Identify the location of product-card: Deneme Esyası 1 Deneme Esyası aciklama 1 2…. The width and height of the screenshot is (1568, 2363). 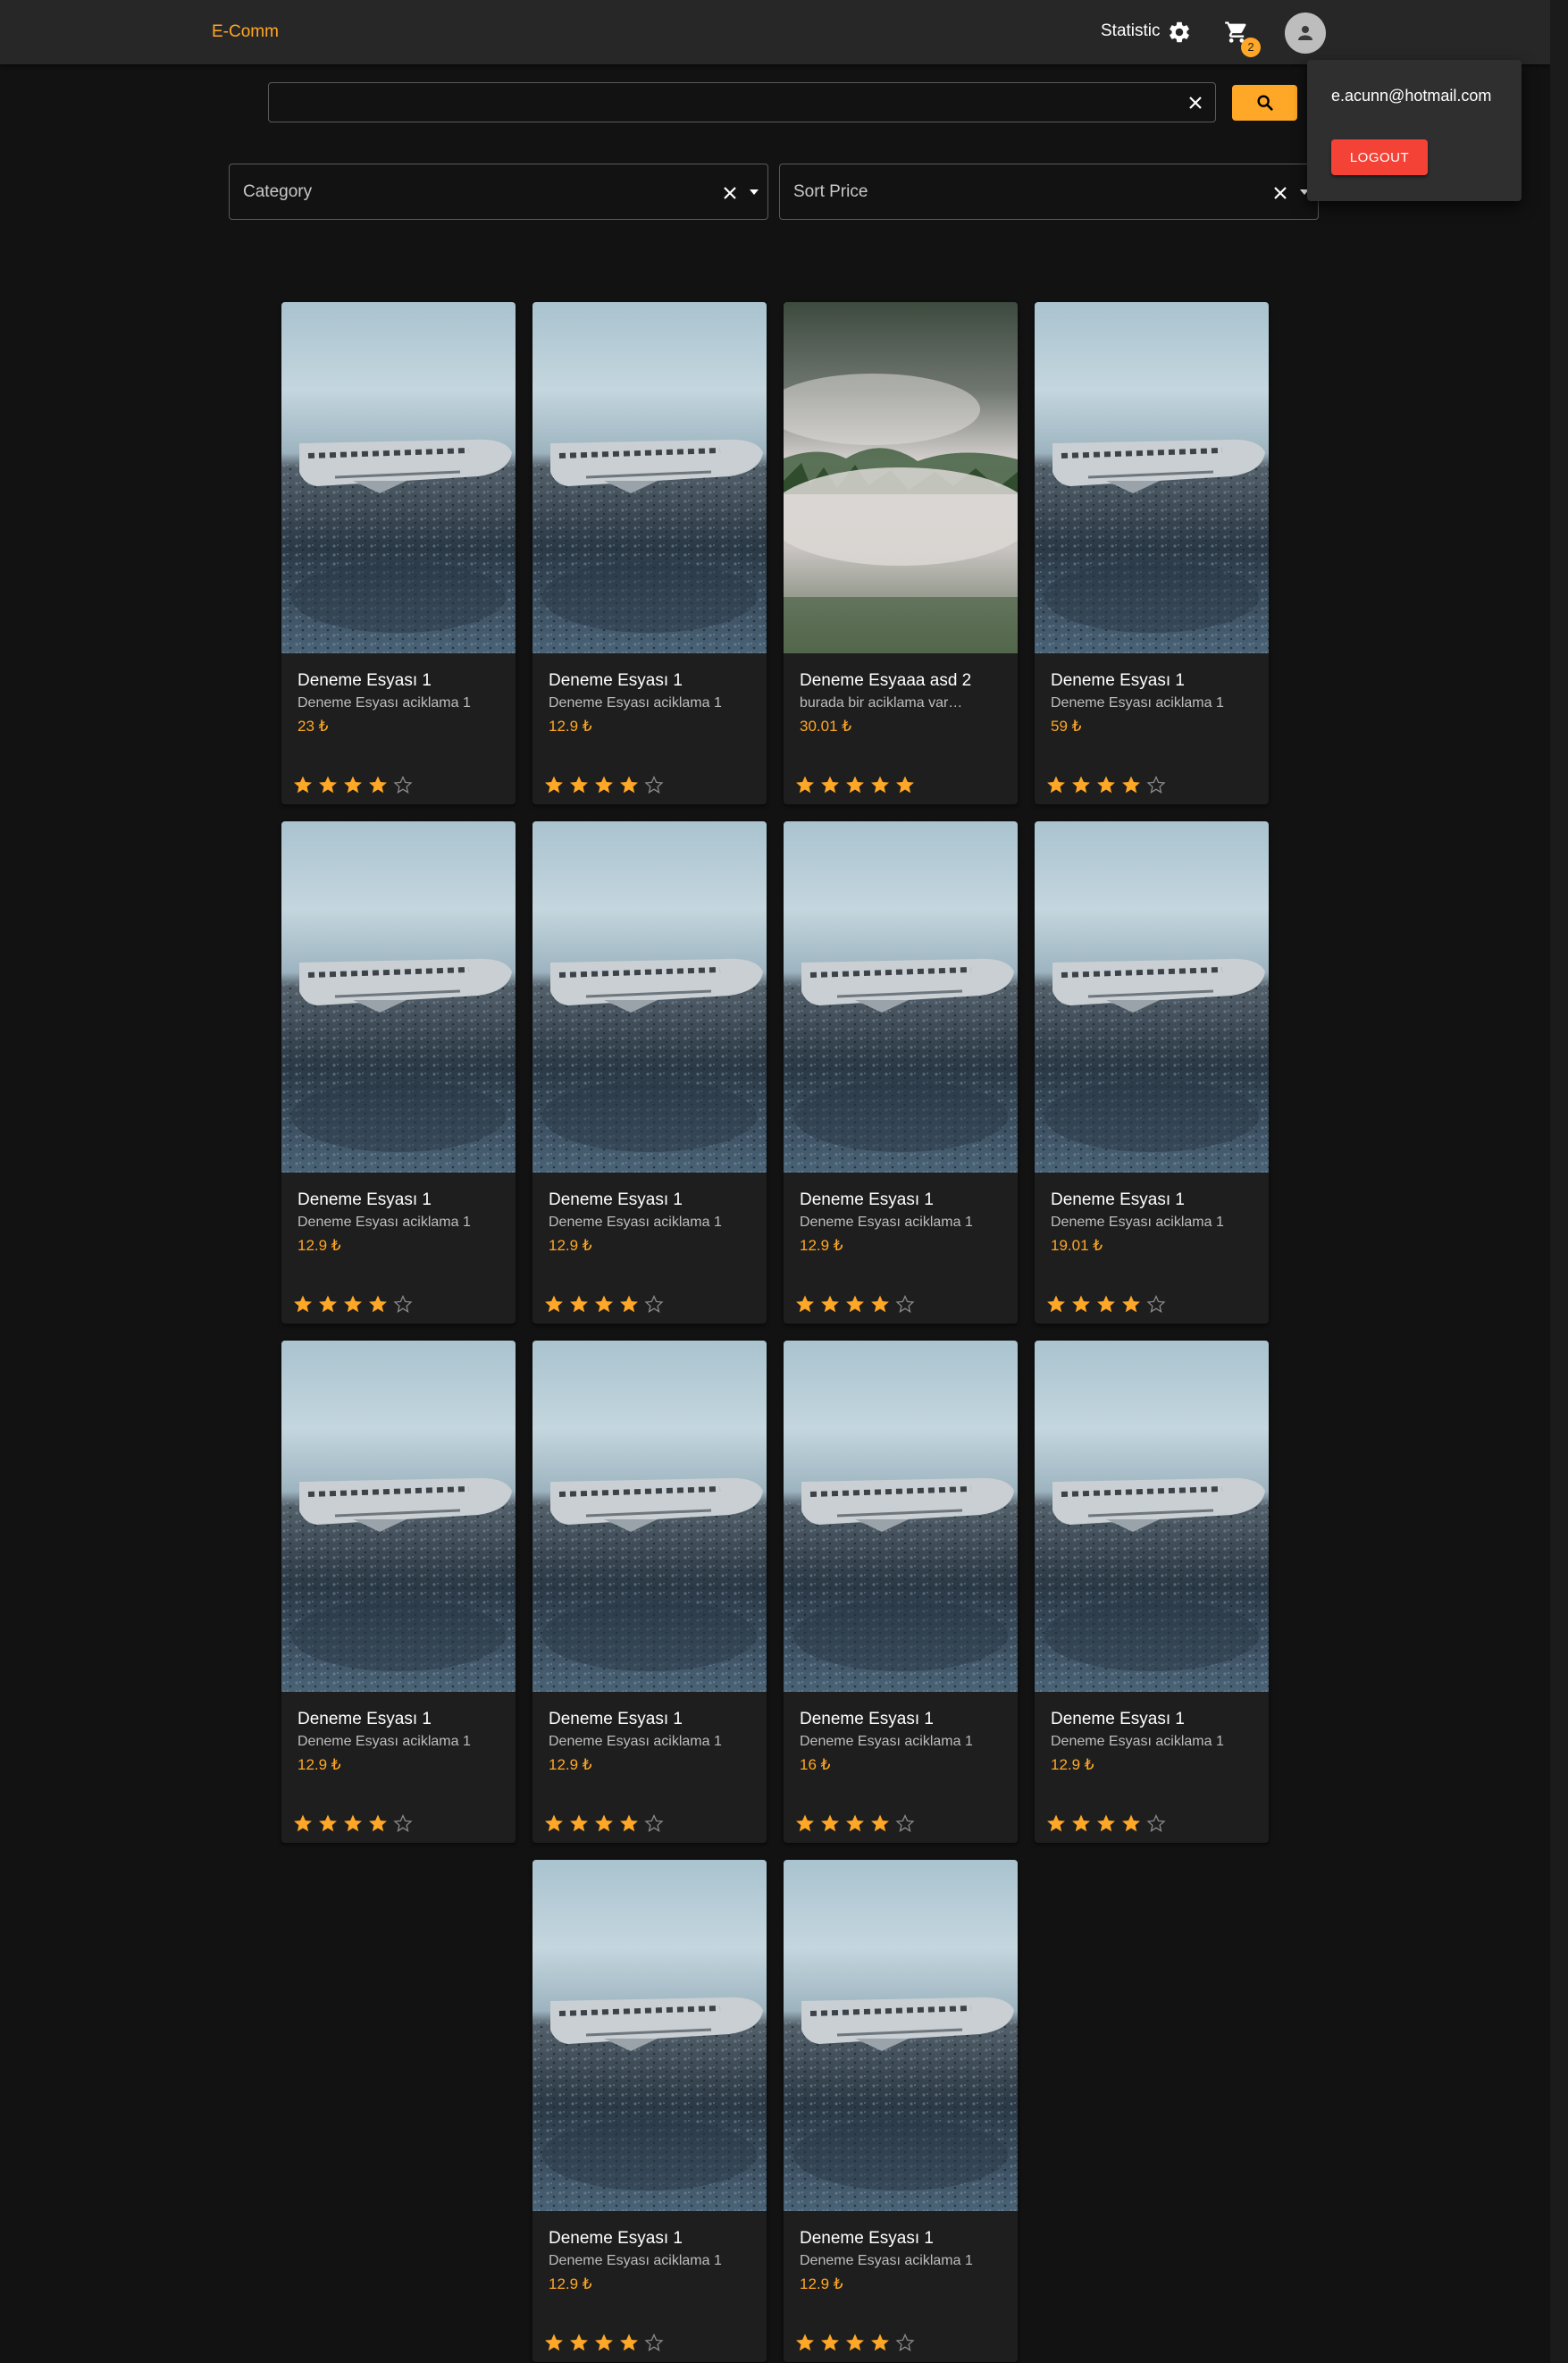
(398, 553).